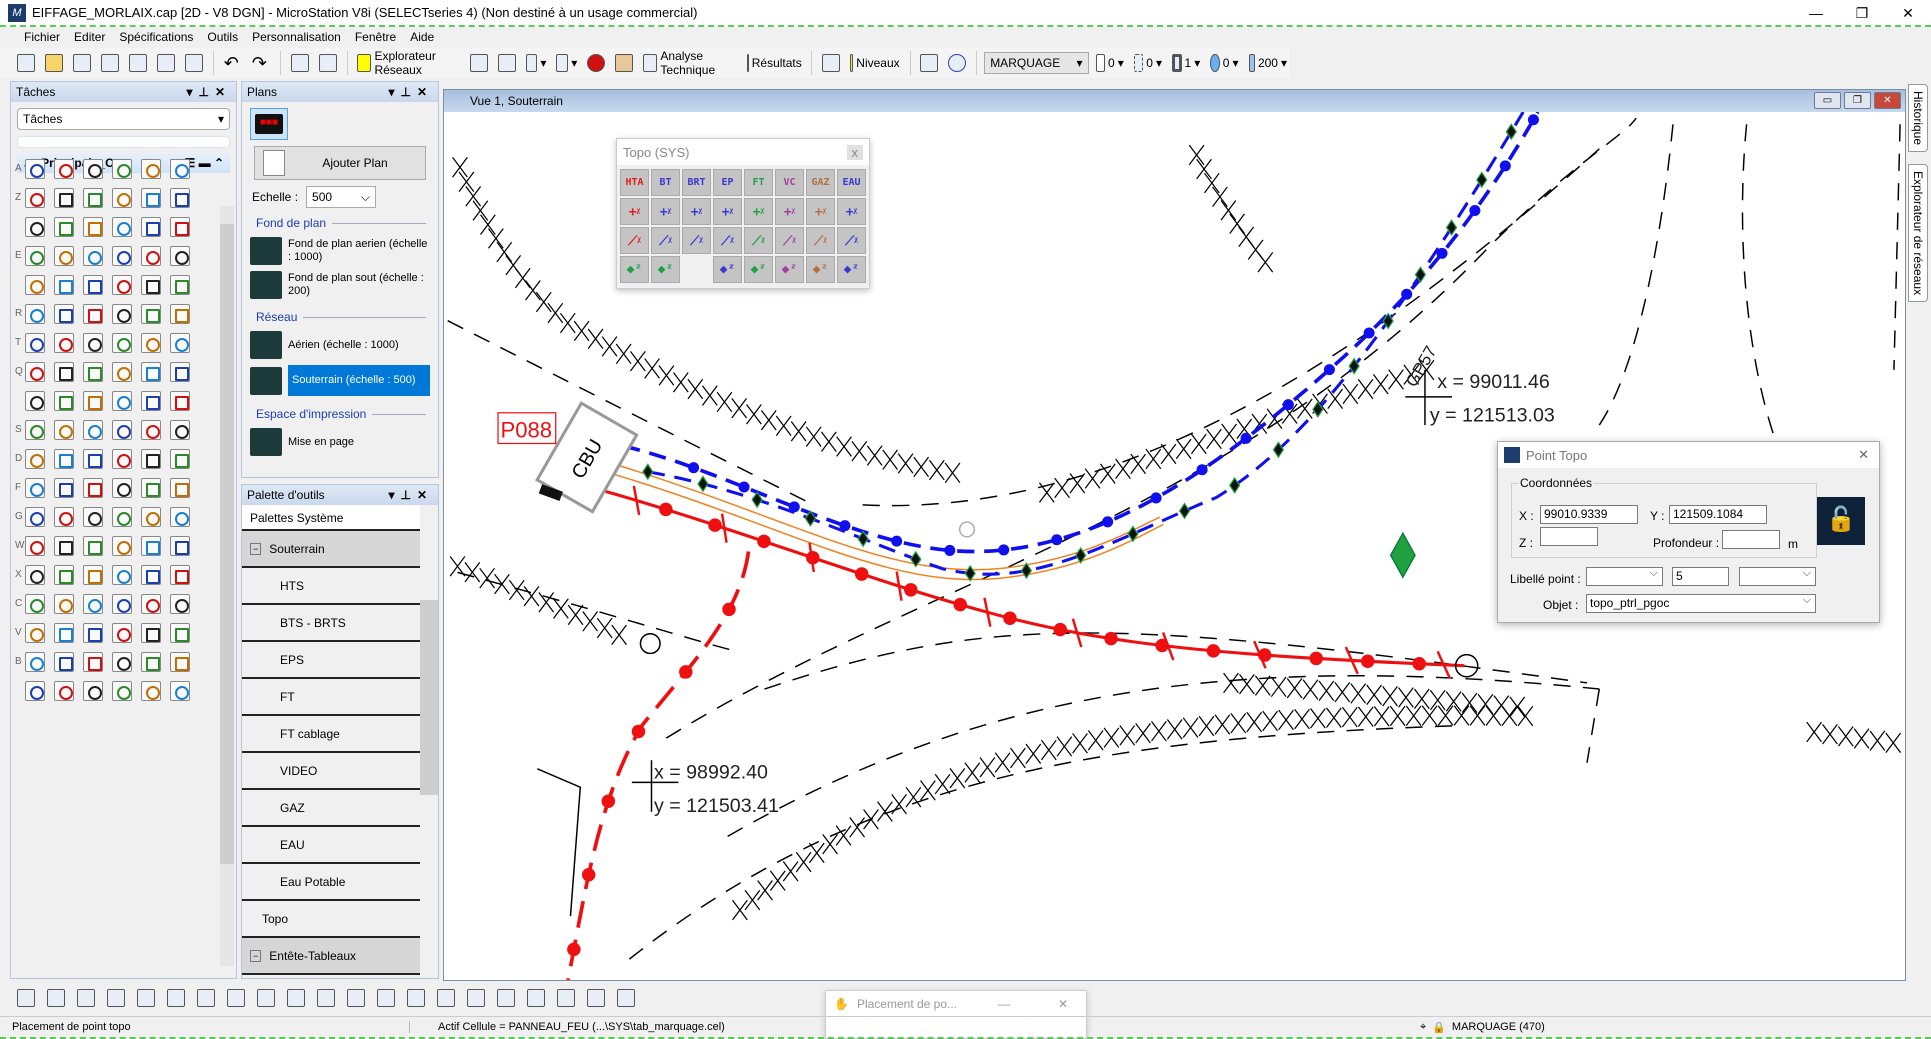 This screenshot has width=1931, height=1039. What do you see at coordinates (1857, 100) in the screenshot?
I see `view-restore-button: ❐` at bounding box center [1857, 100].